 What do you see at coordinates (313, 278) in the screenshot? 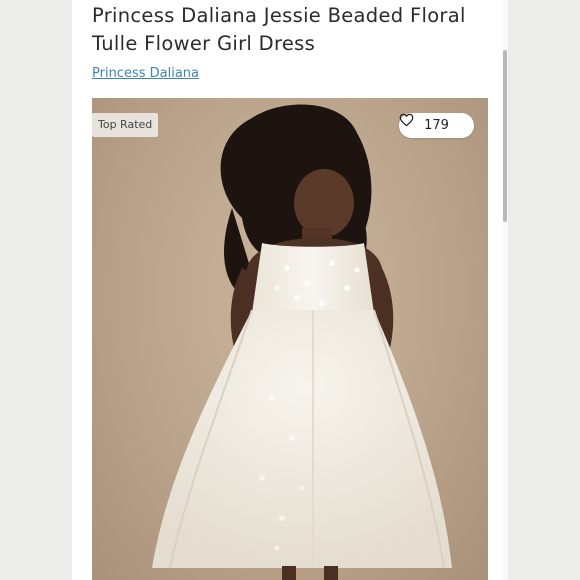
I see `dress-bodice` at bounding box center [313, 278].